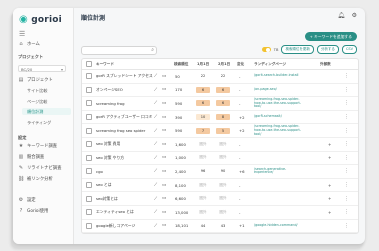 This screenshot has height=251, width=379. Describe the element at coordinates (240, 64) in the screenshot. I see `header-change: 変化` at that location.